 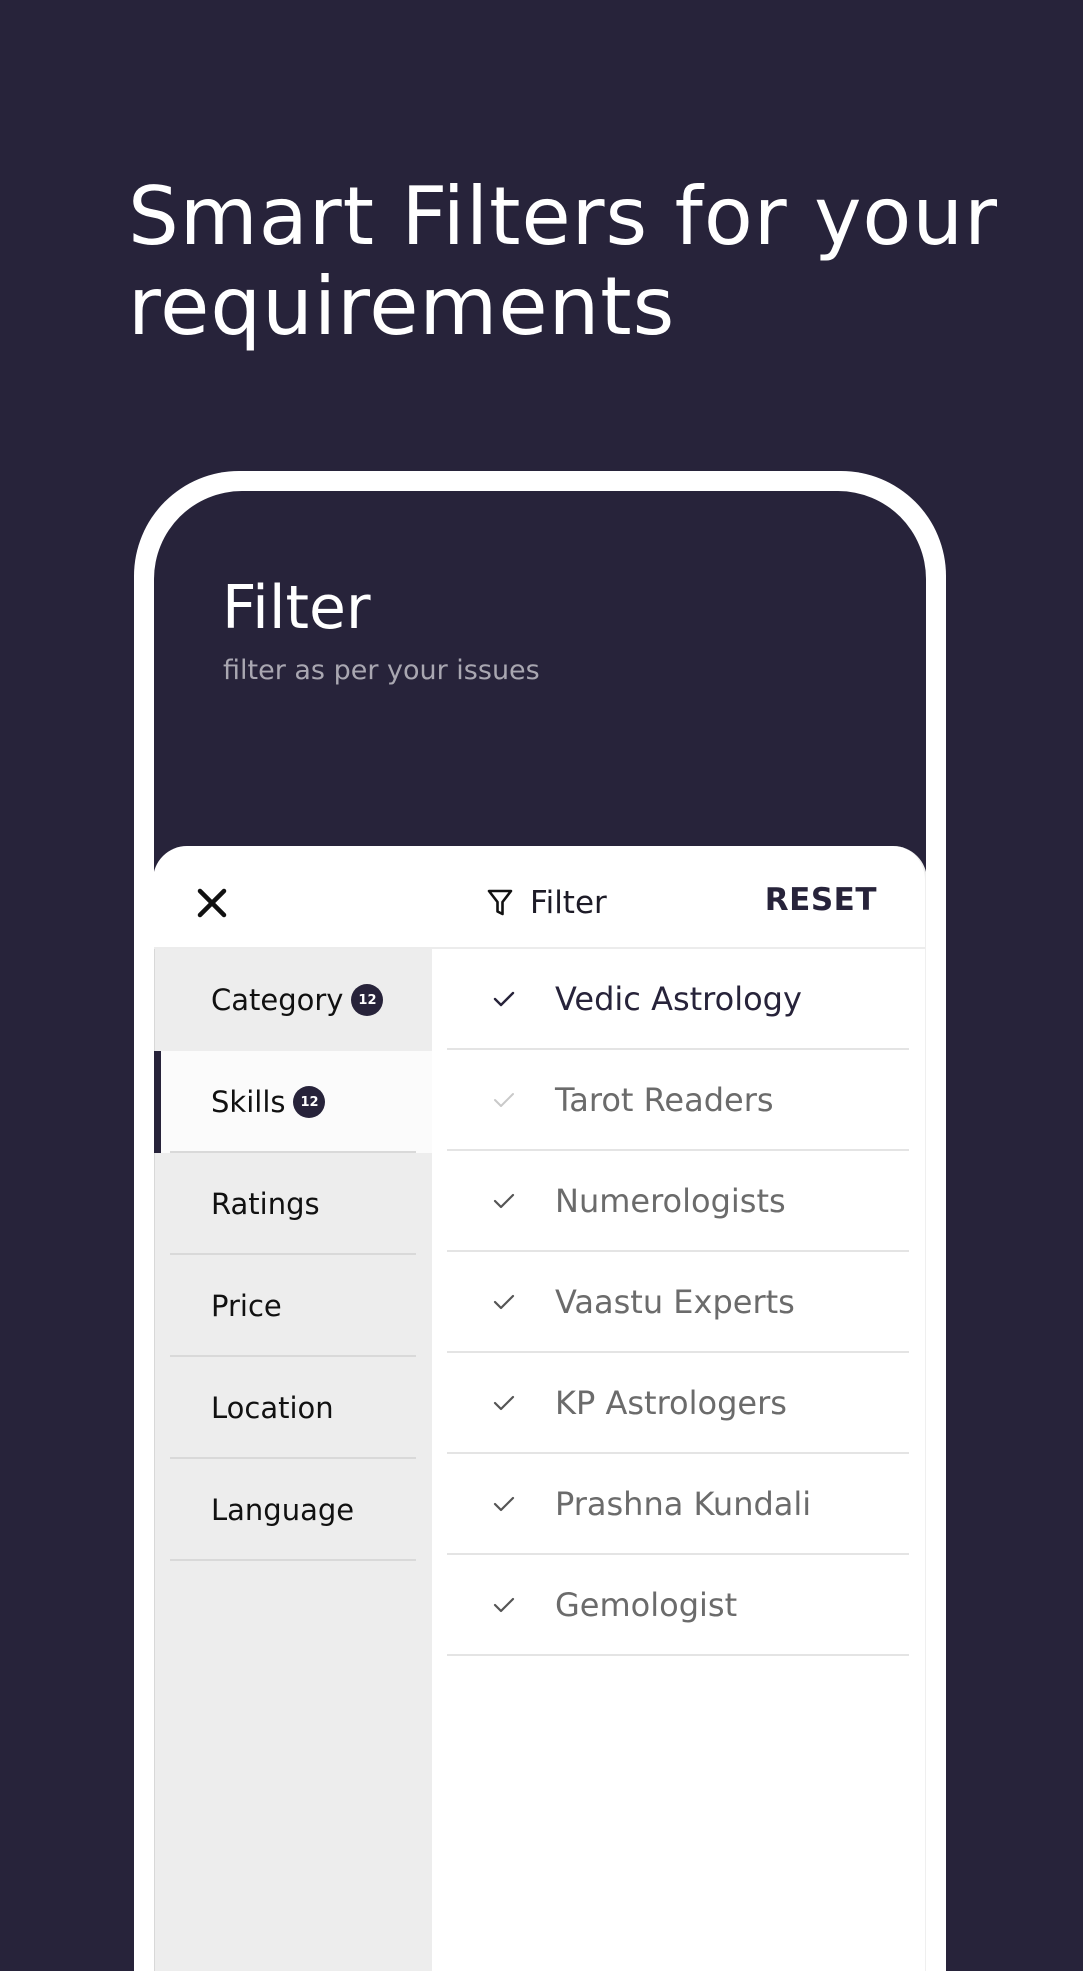 I want to click on reset-button: RESET, so click(x=821, y=900).